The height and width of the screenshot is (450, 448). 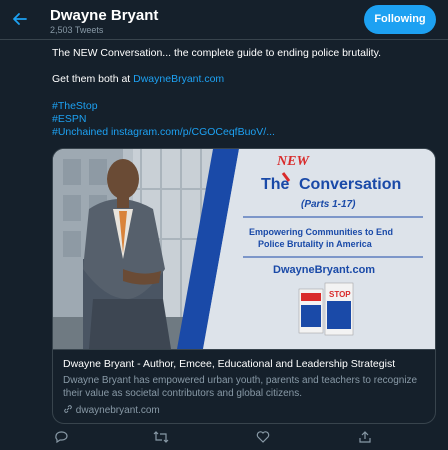 What do you see at coordinates (365, 438) in the screenshot?
I see `share-icon` at bounding box center [365, 438].